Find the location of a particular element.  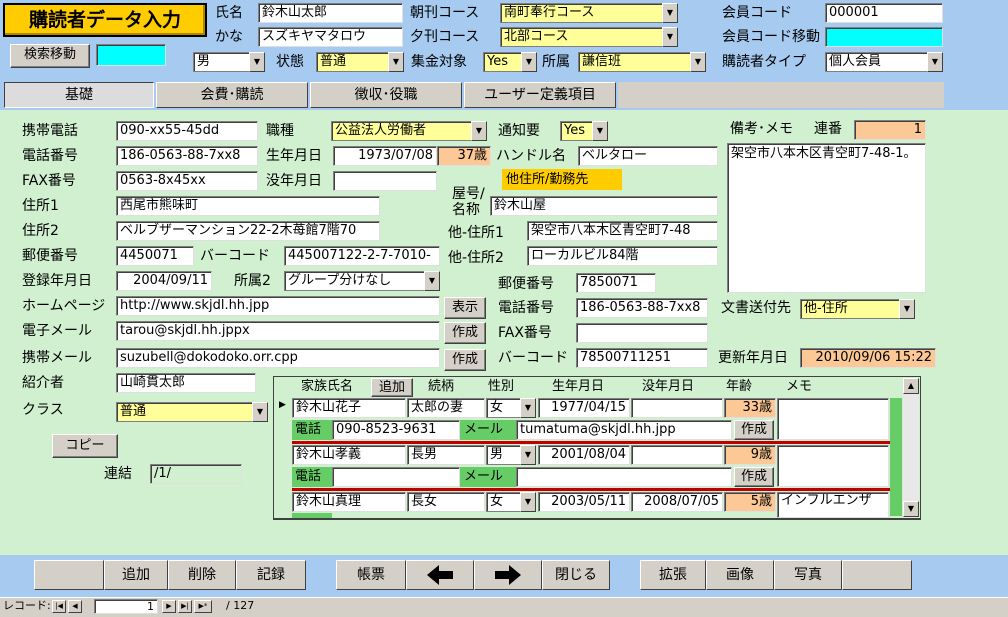

other-phone-field: 186-0563-88-7xx8 is located at coordinates (642, 308).